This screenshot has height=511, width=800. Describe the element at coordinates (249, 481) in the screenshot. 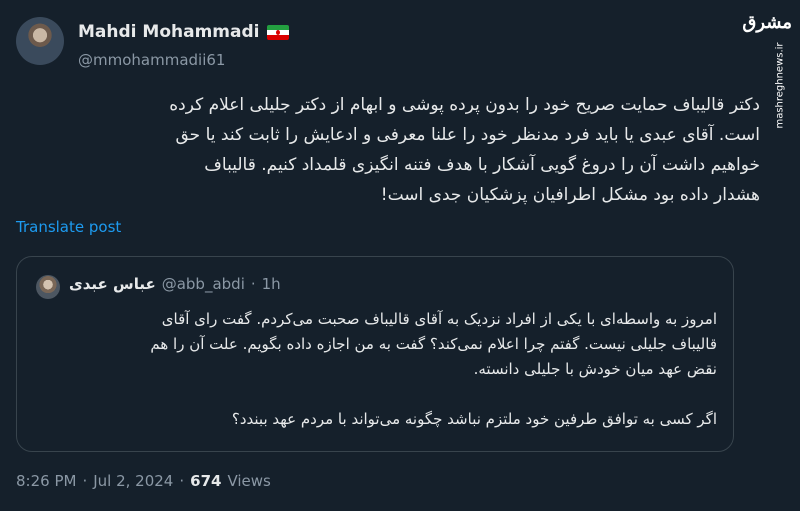

I see `views-label: Views` at that location.